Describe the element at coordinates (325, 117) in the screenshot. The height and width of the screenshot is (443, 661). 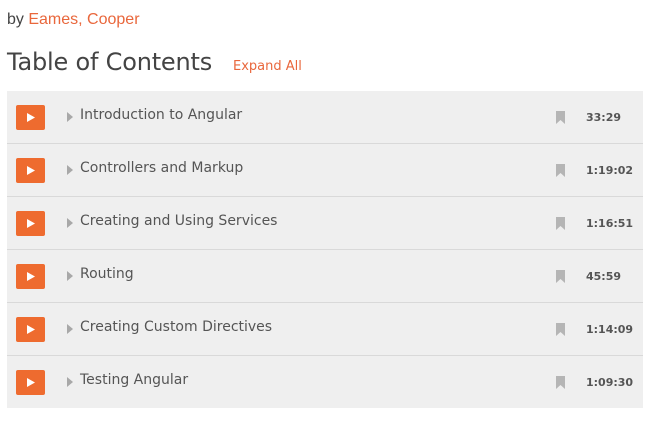
I see `toc-module-row: Introduction to Angular 33:29` at that location.